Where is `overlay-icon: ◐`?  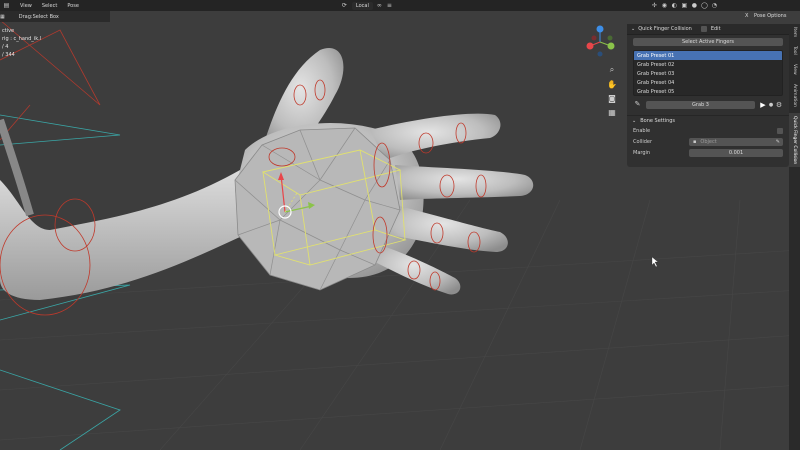 overlay-icon: ◐ is located at coordinates (674, 5).